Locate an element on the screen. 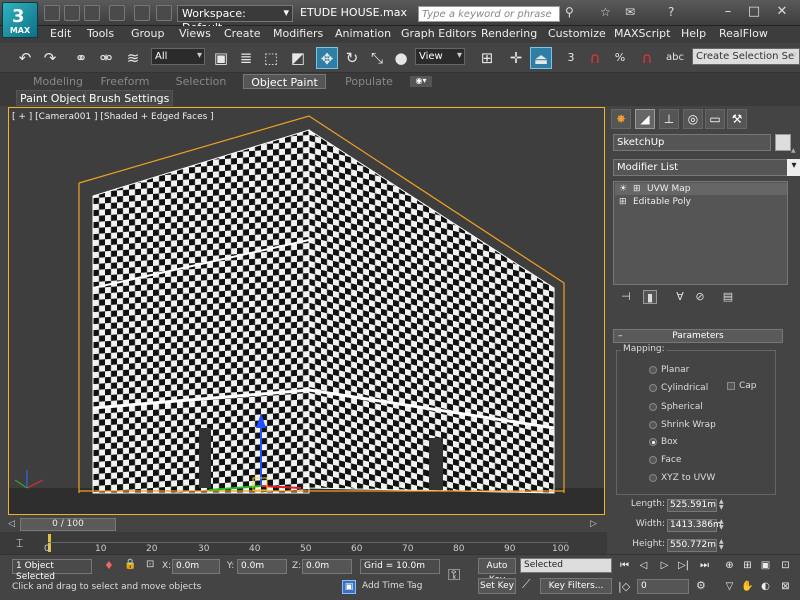 The width and height of the screenshot is (800, 600). app-menu-button: 3 MAX is located at coordinates (20, 20).